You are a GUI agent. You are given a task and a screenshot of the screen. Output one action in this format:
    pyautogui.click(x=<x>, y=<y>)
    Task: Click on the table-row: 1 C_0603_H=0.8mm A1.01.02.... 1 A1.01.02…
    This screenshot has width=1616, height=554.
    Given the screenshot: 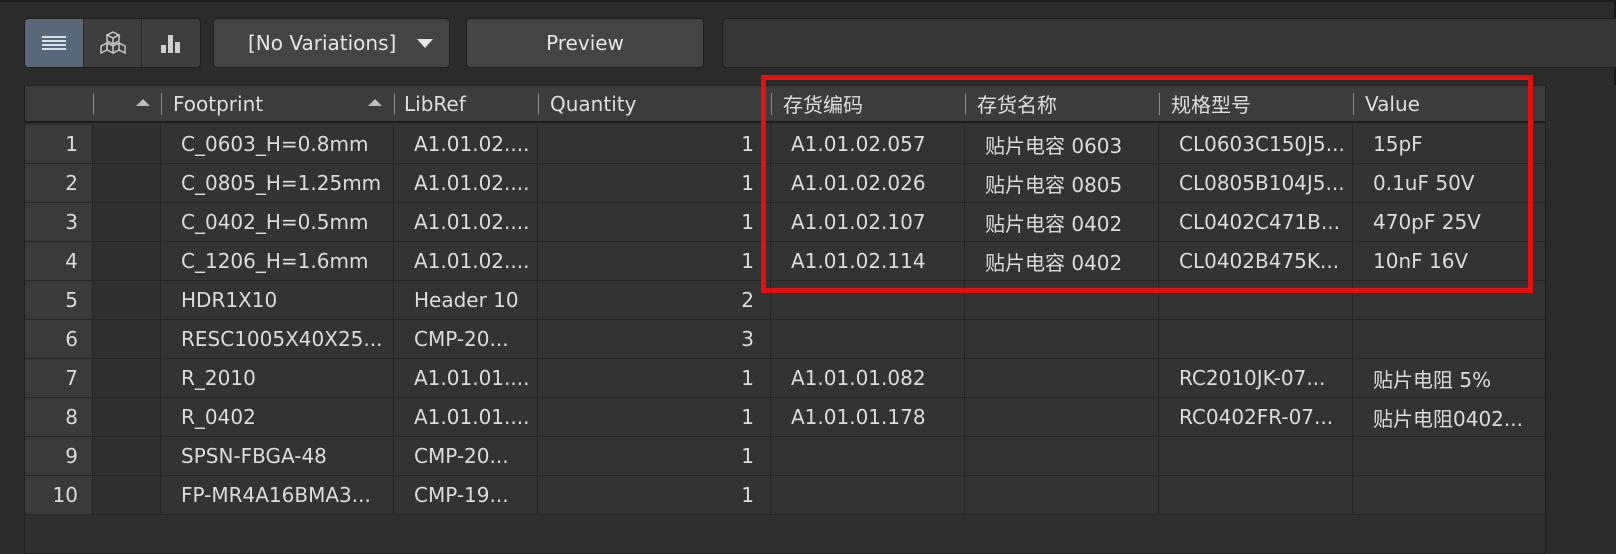 What is the action you would take?
    pyautogui.click(x=785, y=144)
    